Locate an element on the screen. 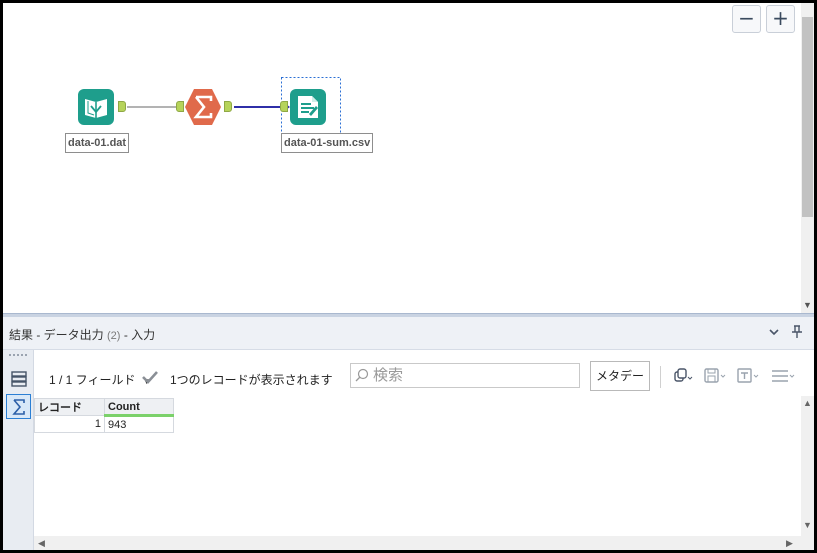 This screenshot has width=817, height=553. results-title-anchor: (2) is located at coordinates (114, 336).